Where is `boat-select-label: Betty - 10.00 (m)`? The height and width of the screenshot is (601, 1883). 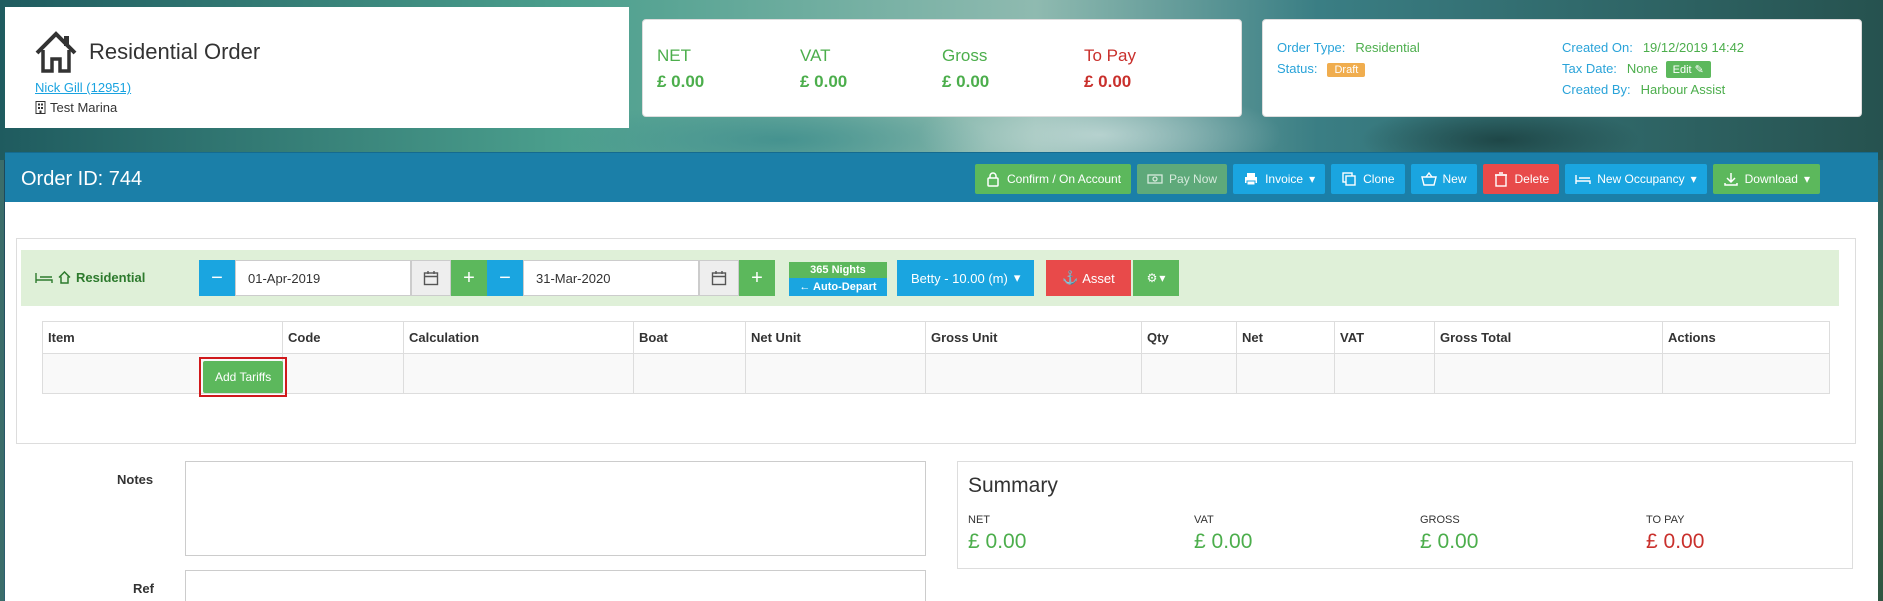 boat-select-label: Betty - 10.00 (m) is located at coordinates (959, 278).